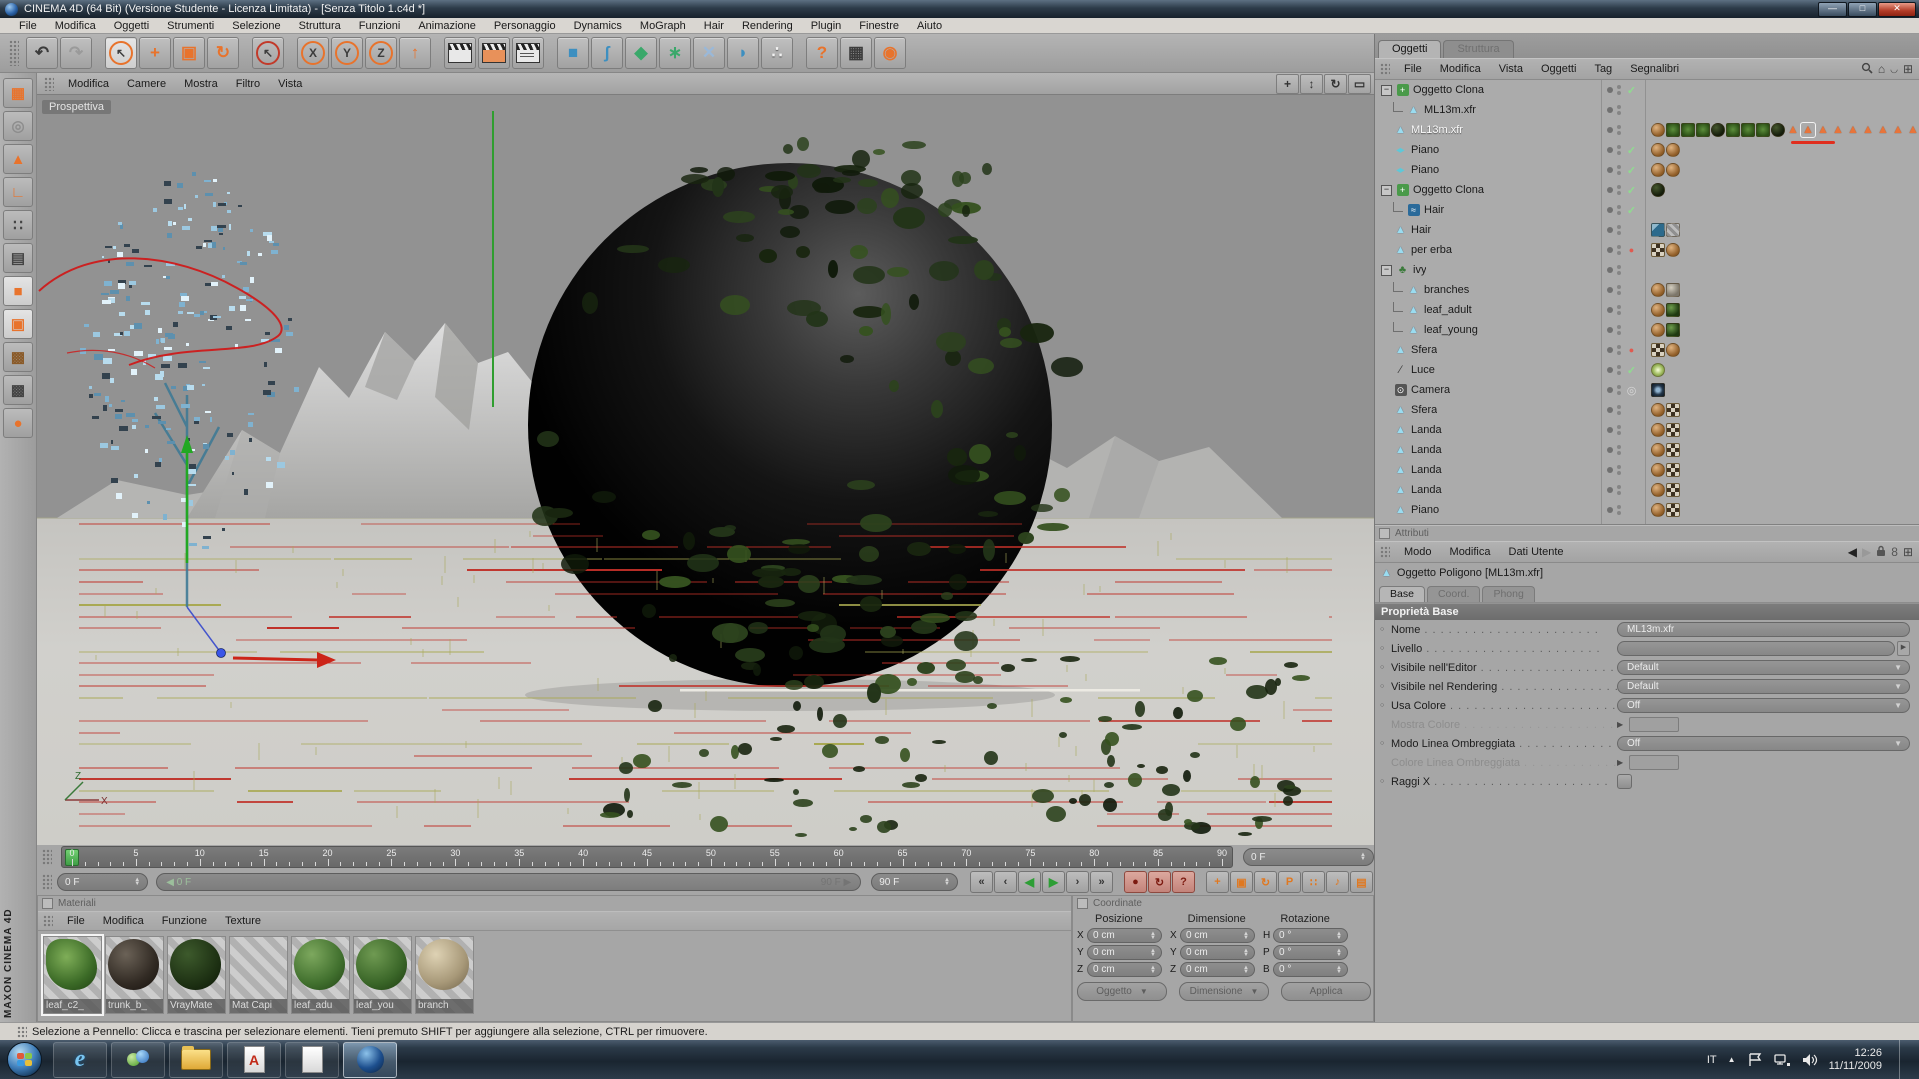  What do you see at coordinates (1654, 762) in the screenshot?
I see `color-swatch` at bounding box center [1654, 762].